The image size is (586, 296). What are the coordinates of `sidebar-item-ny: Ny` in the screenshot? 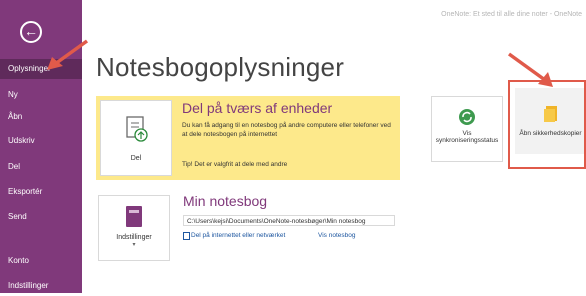 It's located at (41, 95).